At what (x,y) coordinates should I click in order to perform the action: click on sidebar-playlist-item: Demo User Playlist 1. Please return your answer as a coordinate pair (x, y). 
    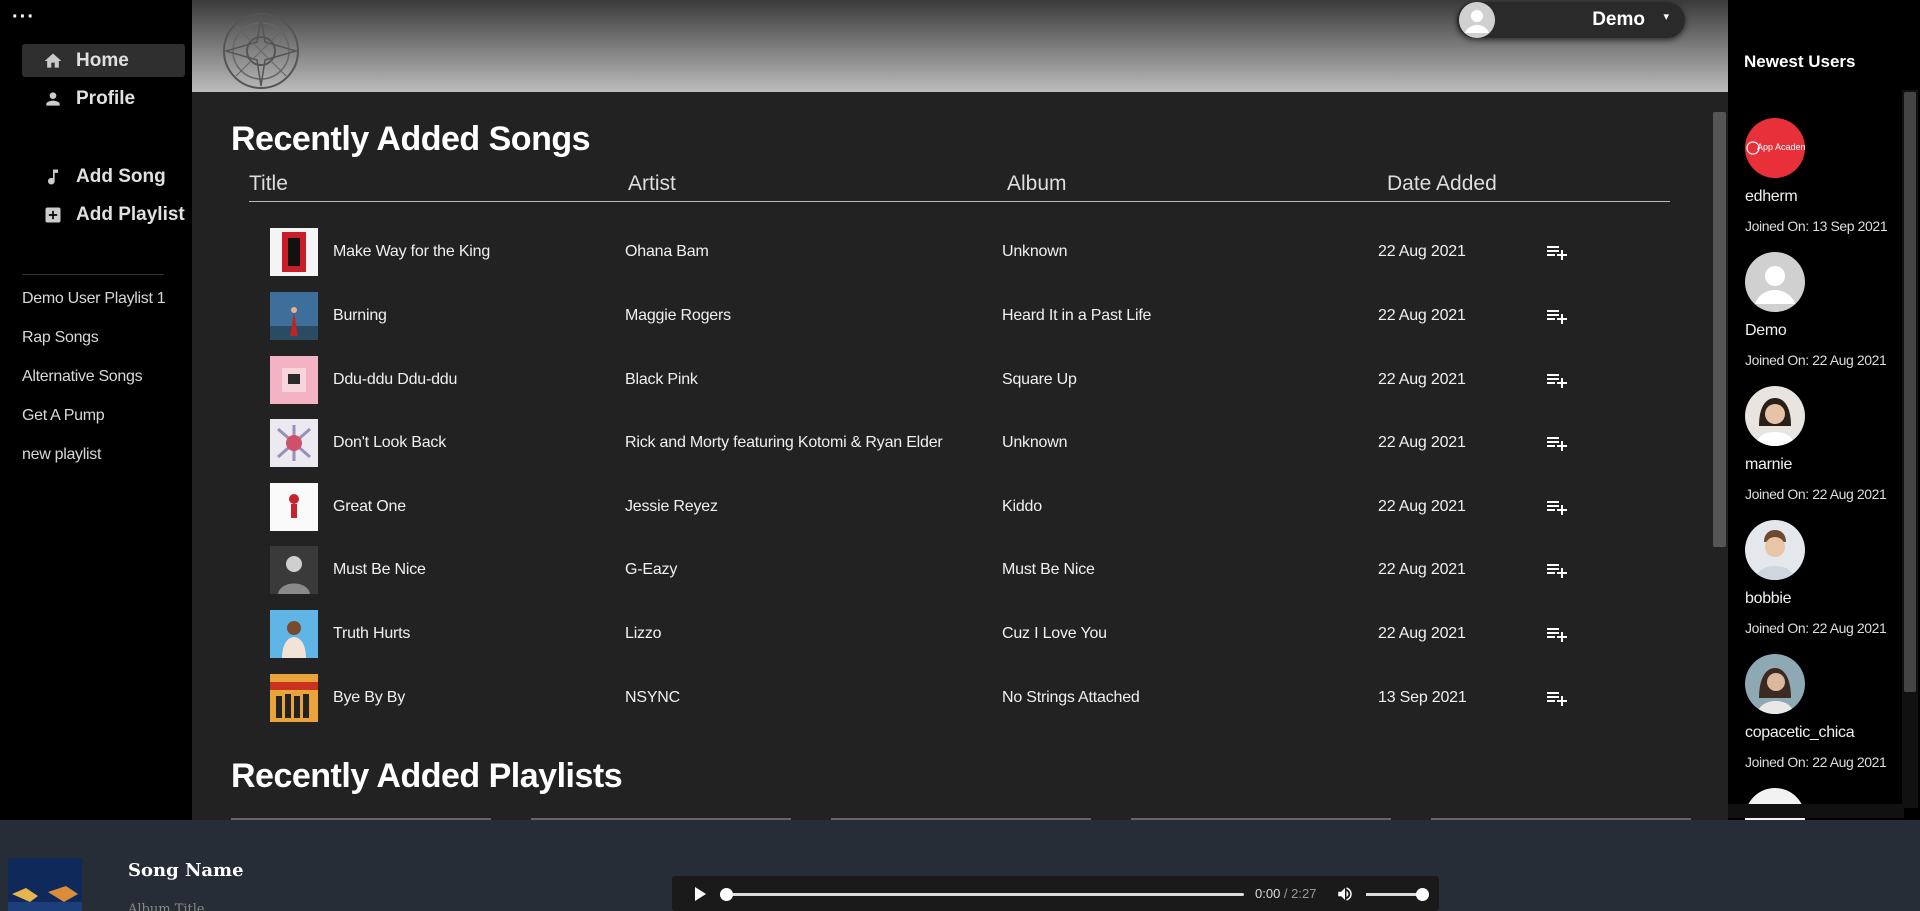
    Looking at the image, I should click on (94, 299).